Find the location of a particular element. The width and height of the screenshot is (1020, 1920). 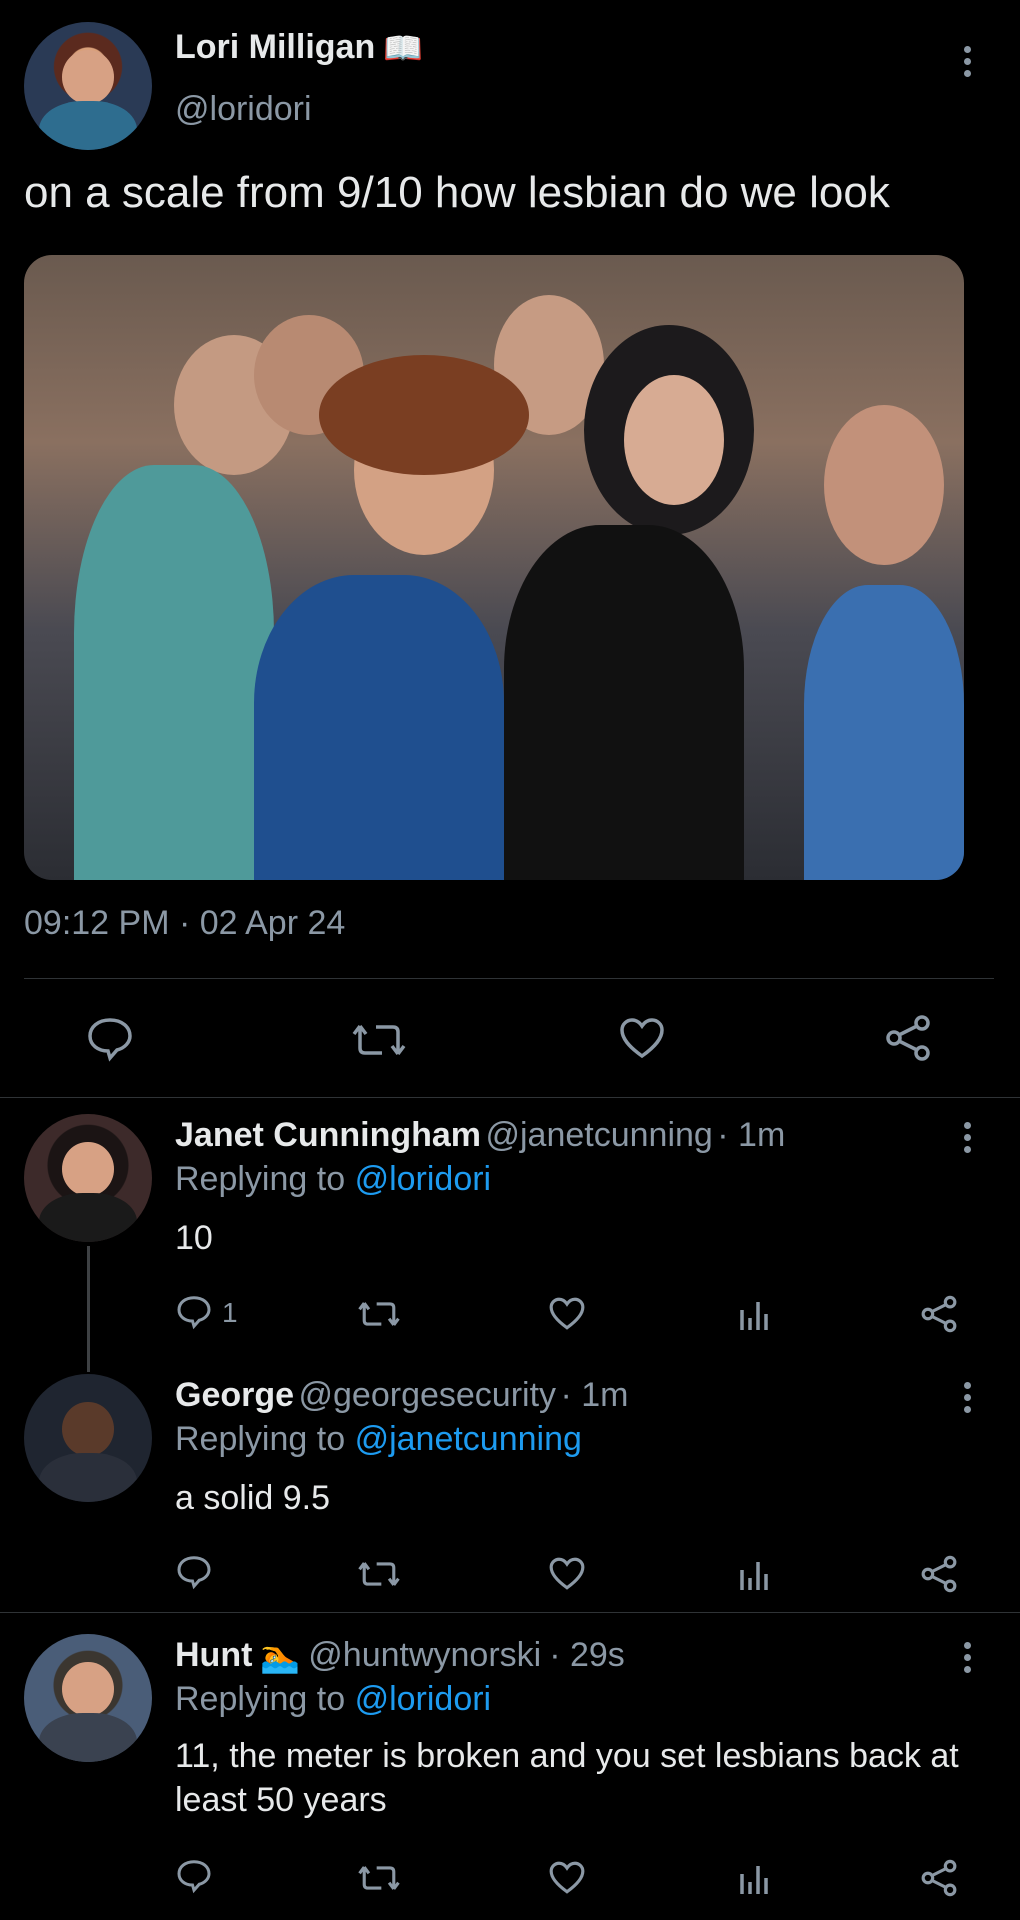

tweet-timestamp: 09:12 PM · 02 Apr 24 is located at coordinates (184, 923).